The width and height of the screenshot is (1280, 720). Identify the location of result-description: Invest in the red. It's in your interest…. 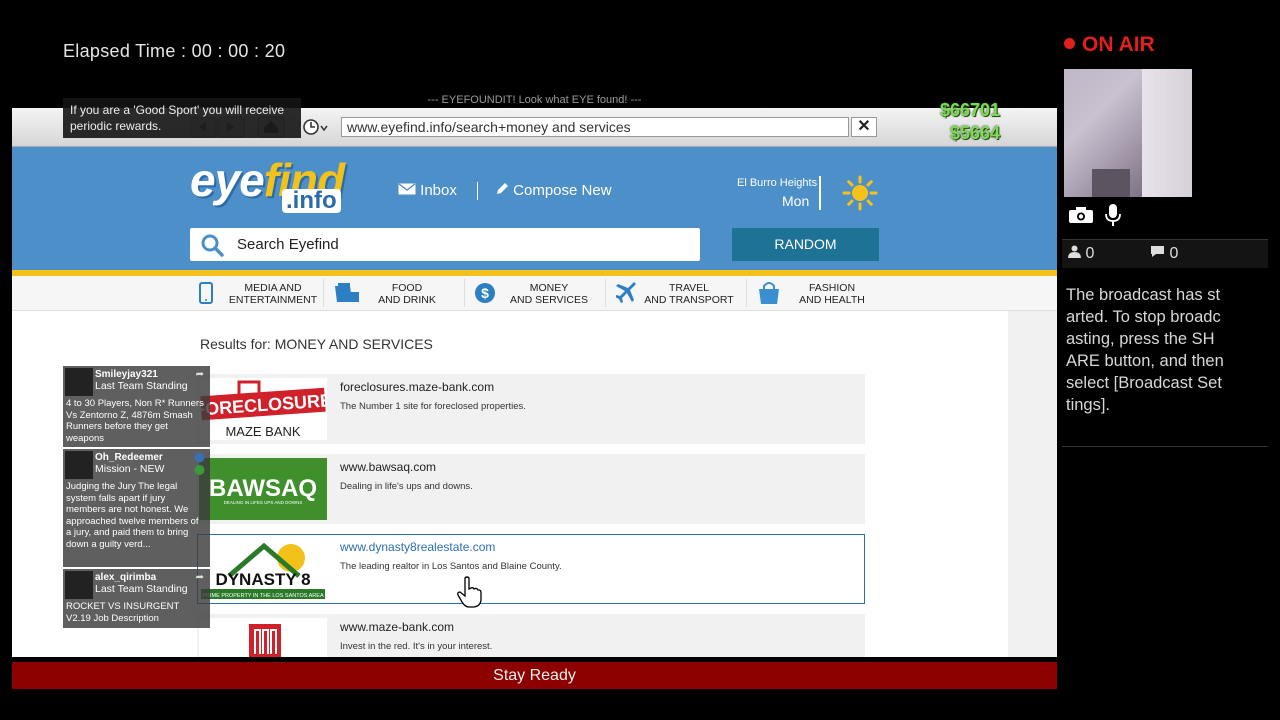
(416, 646).